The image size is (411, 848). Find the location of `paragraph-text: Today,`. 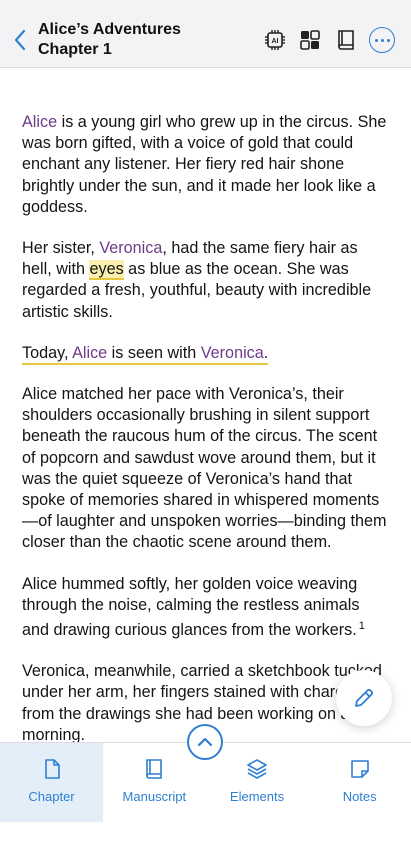

paragraph-text: Today, is located at coordinates (47, 352).